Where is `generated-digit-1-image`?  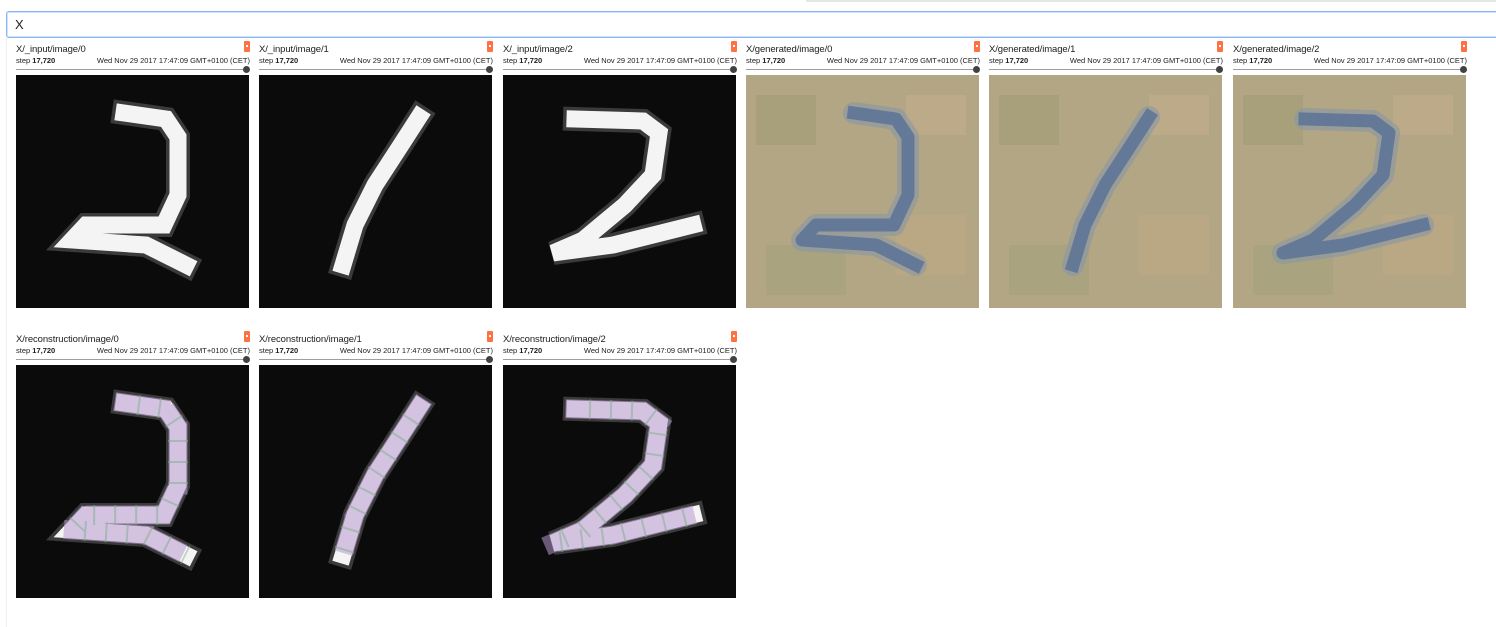 generated-digit-1-image is located at coordinates (1105, 191).